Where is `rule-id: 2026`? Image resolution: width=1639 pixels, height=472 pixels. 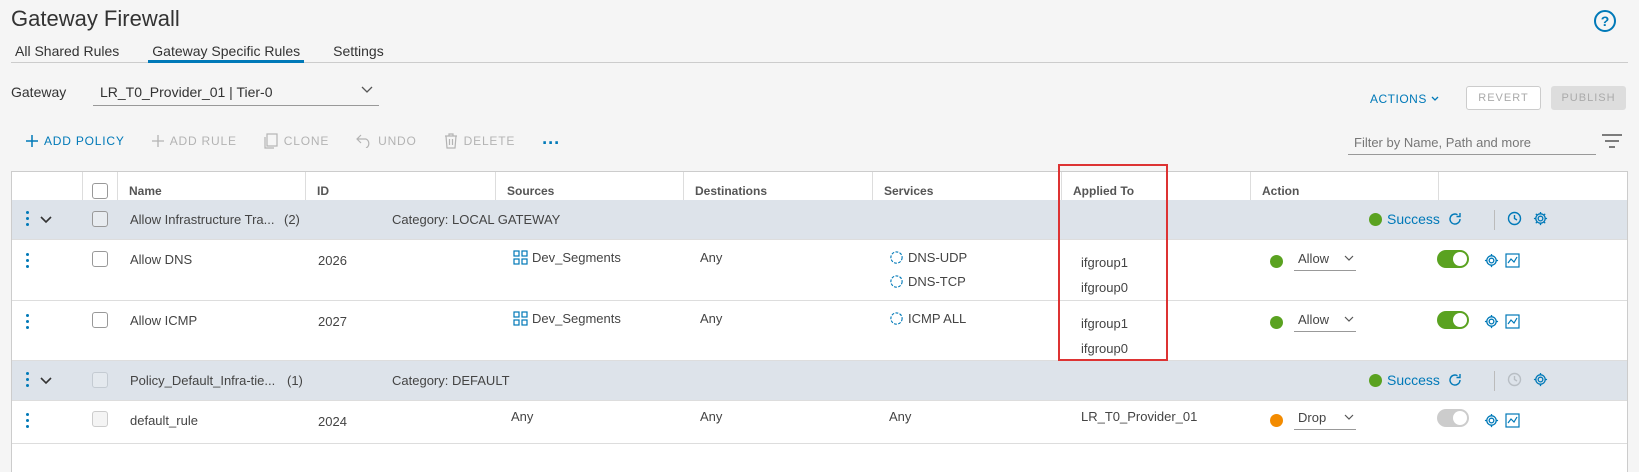 rule-id: 2026 is located at coordinates (332, 260).